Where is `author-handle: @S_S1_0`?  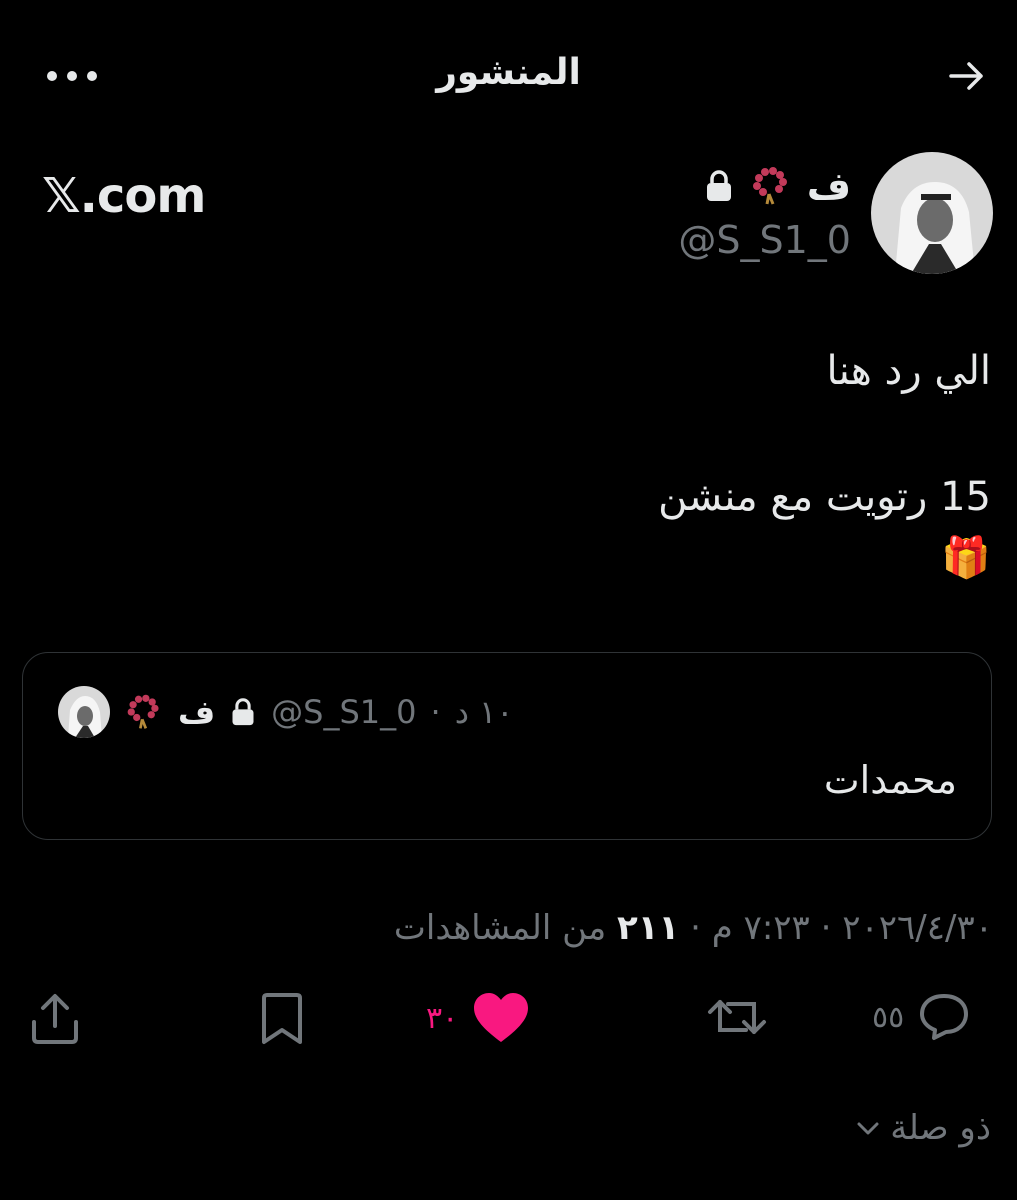
author-handle: @S_S1_0 is located at coordinates (764, 240).